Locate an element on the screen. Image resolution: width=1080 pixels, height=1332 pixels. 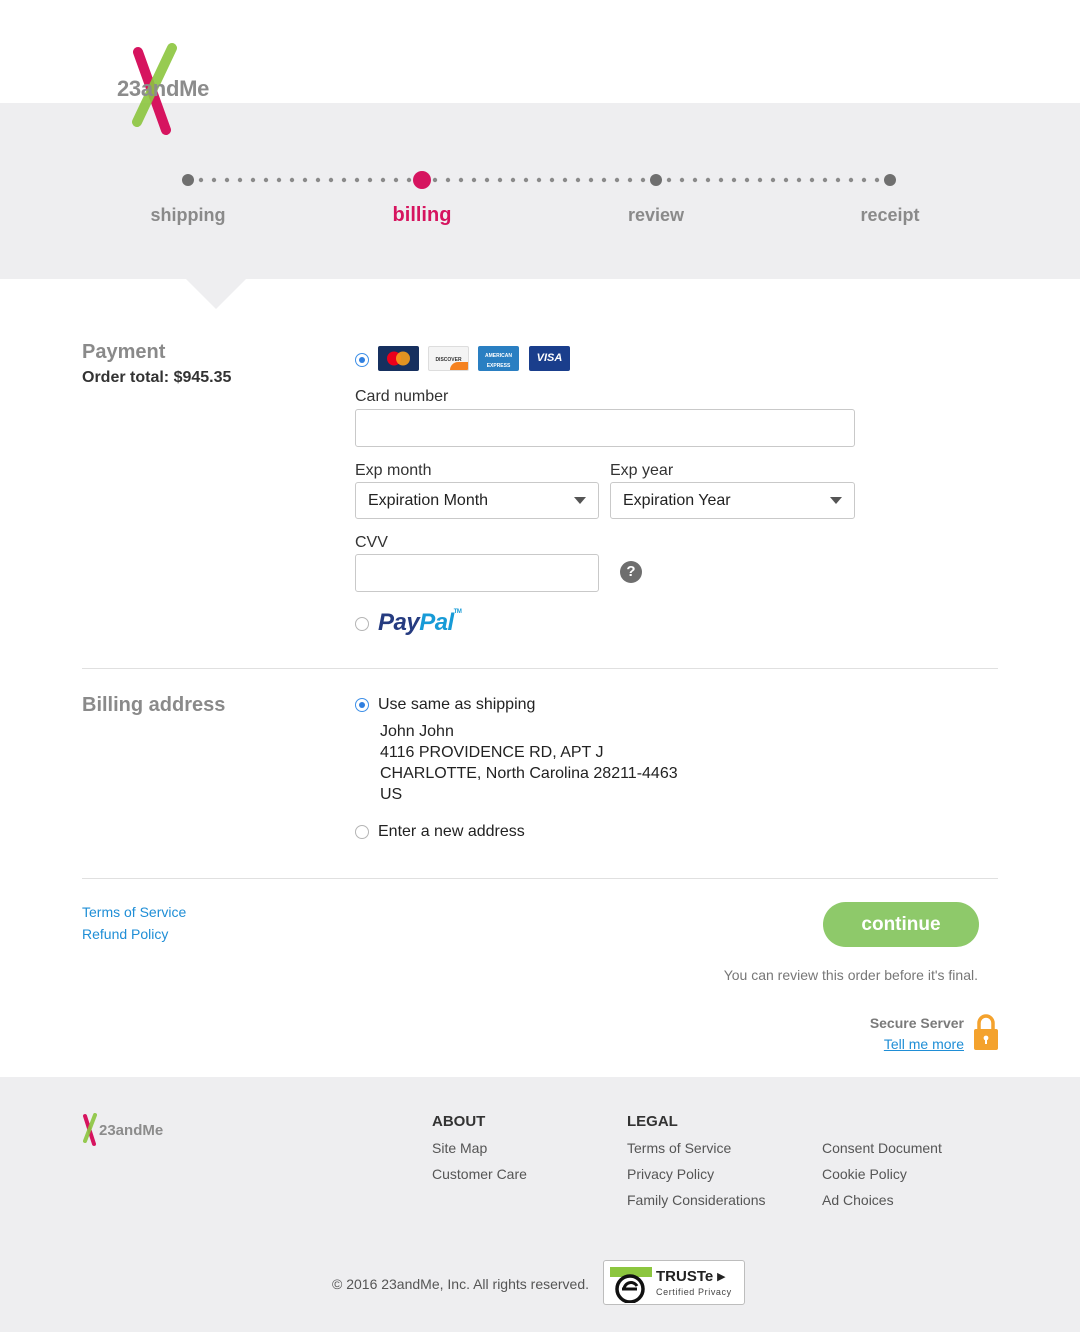
footer-link-consent: Consent Document is located at coordinates (882, 1148).